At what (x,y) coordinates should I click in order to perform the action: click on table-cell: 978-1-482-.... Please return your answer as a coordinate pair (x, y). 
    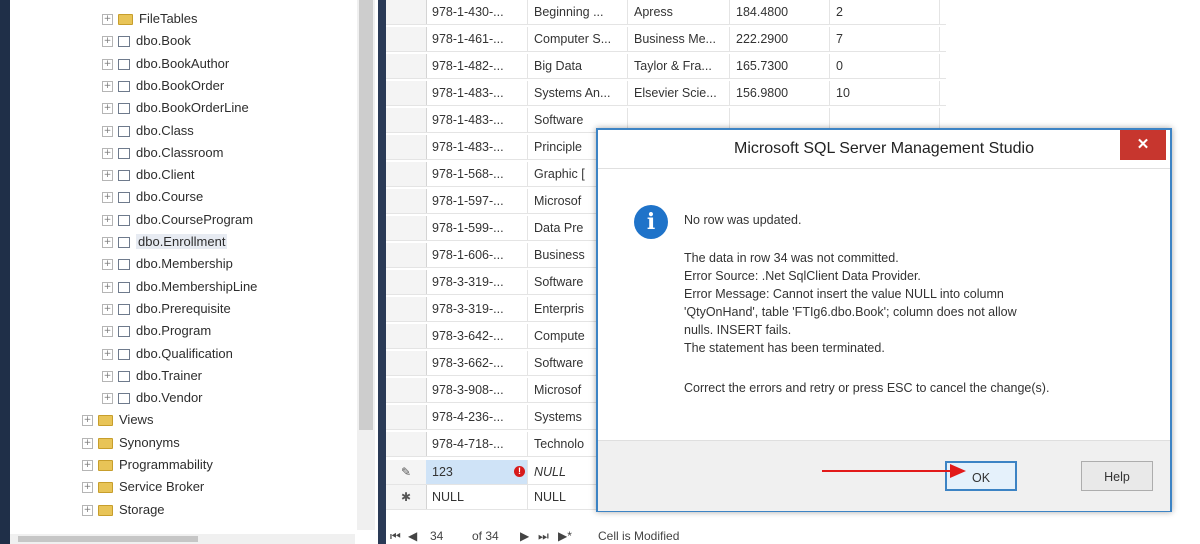
    Looking at the image, I should click on (477, 66).